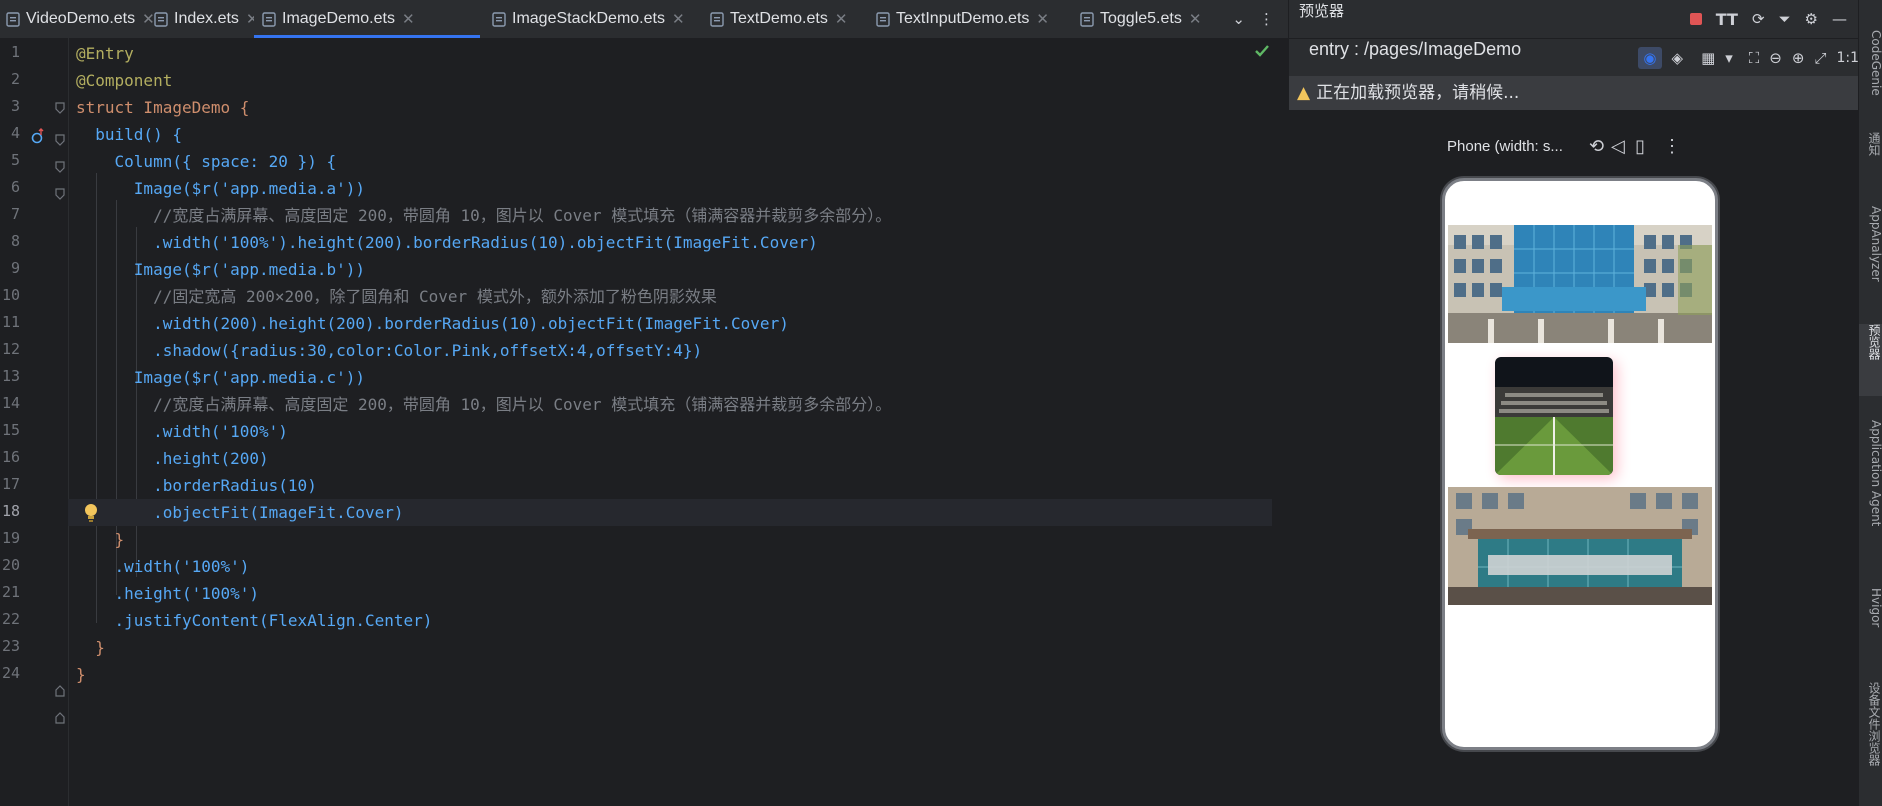  Describe the element at coordinates (1708, 58) in the screenshot. I see `grid-icon: ▦` at that location.